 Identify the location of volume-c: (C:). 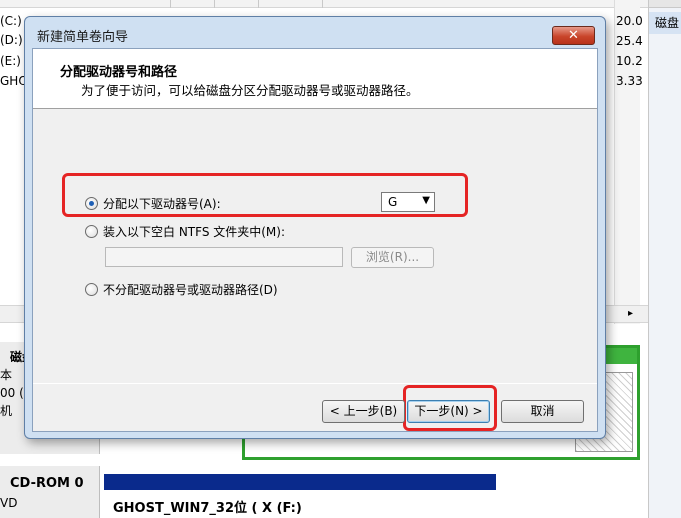
(13, 21).